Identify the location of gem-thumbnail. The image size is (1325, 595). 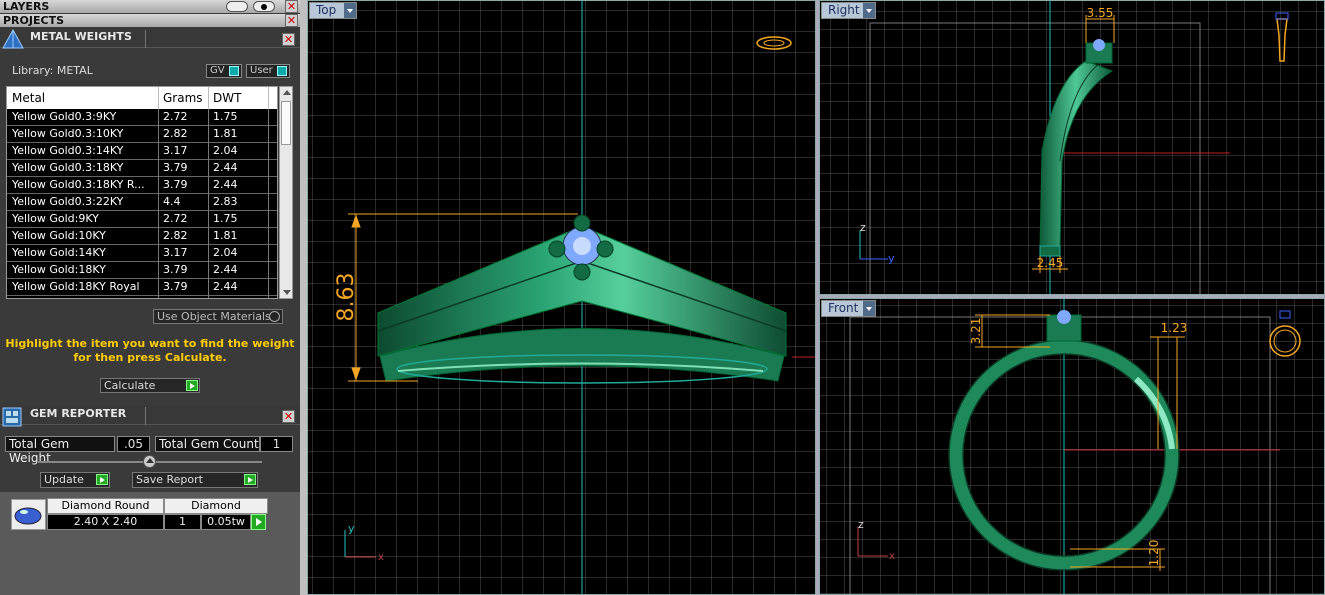
(28, 514).